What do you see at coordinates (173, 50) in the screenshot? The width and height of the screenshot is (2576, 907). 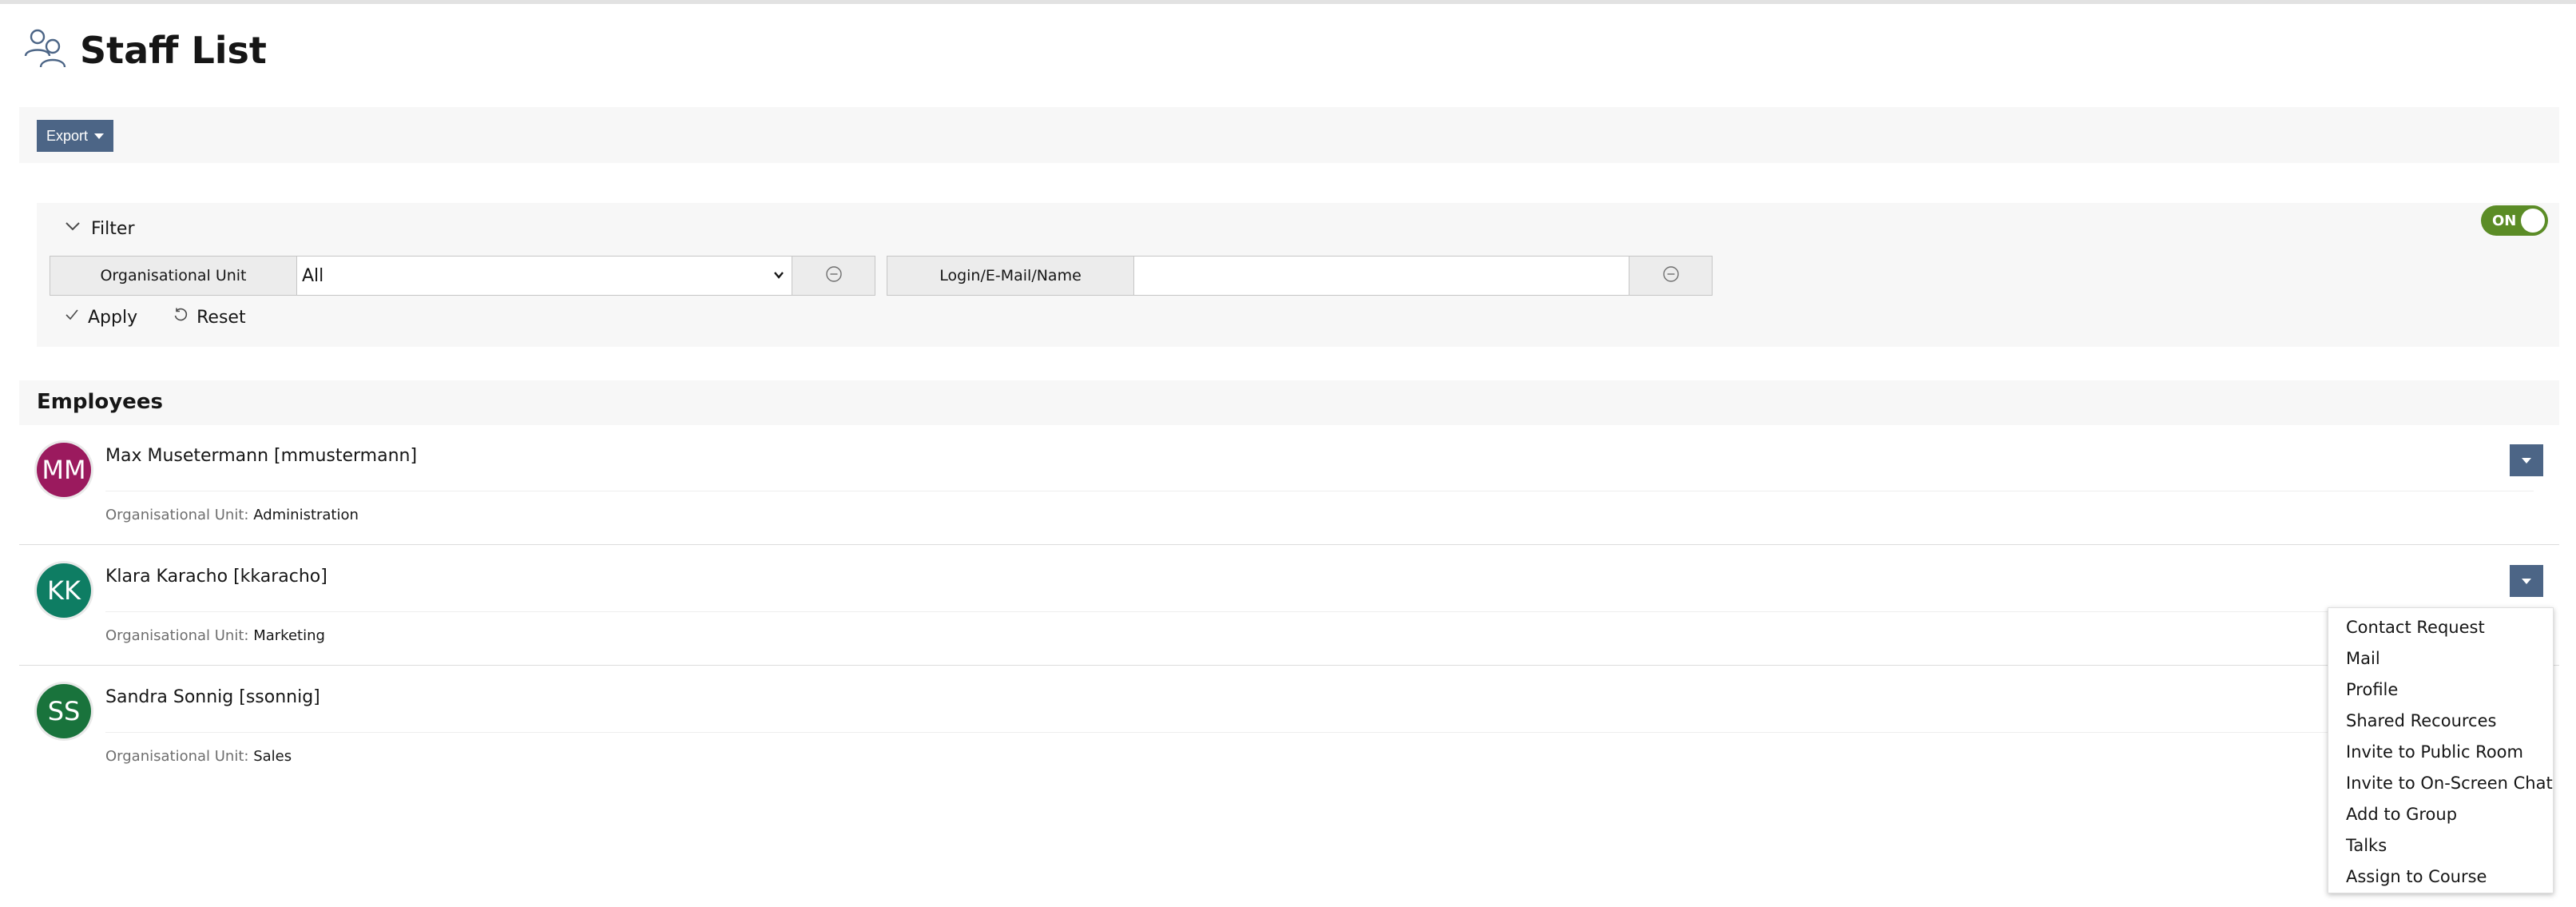 I see `page-title: Staff List` at bounding box center [173, 50].